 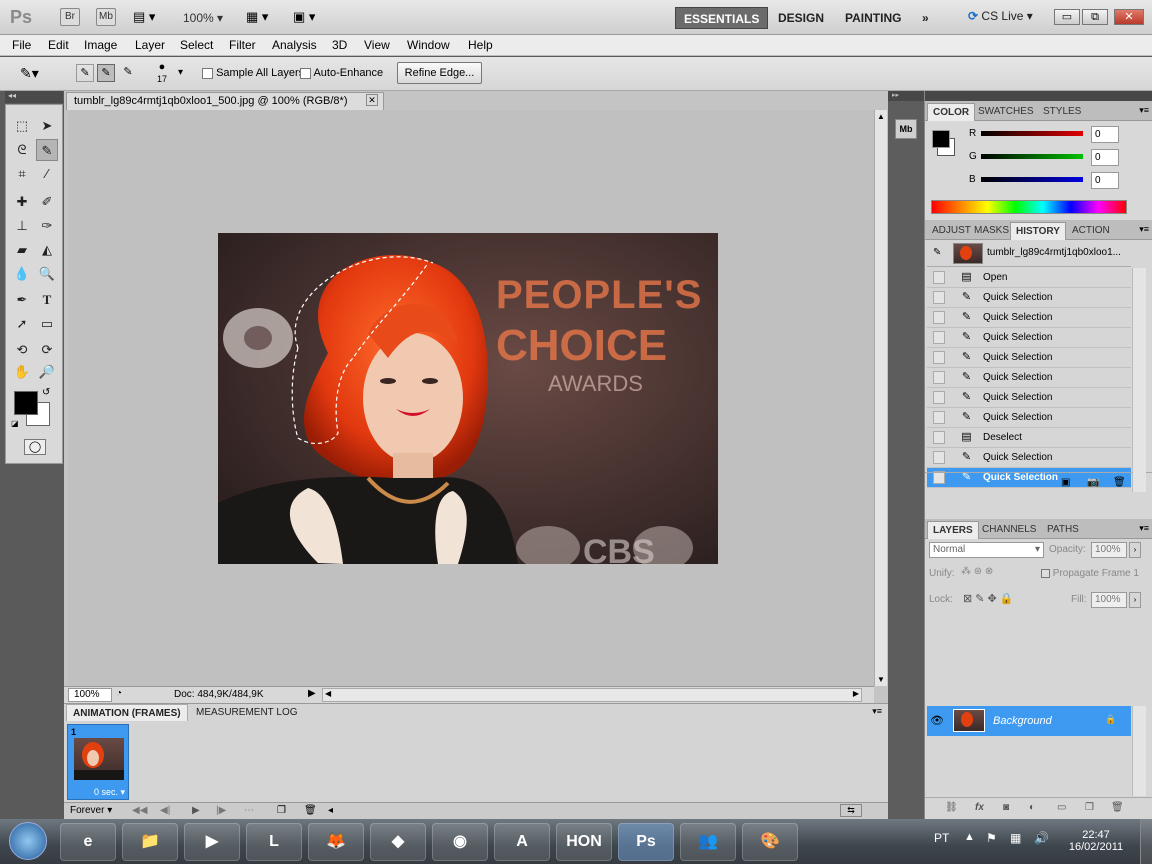 I want to click on crop-tool-icon: ⌗, so click(x=22, y=174).